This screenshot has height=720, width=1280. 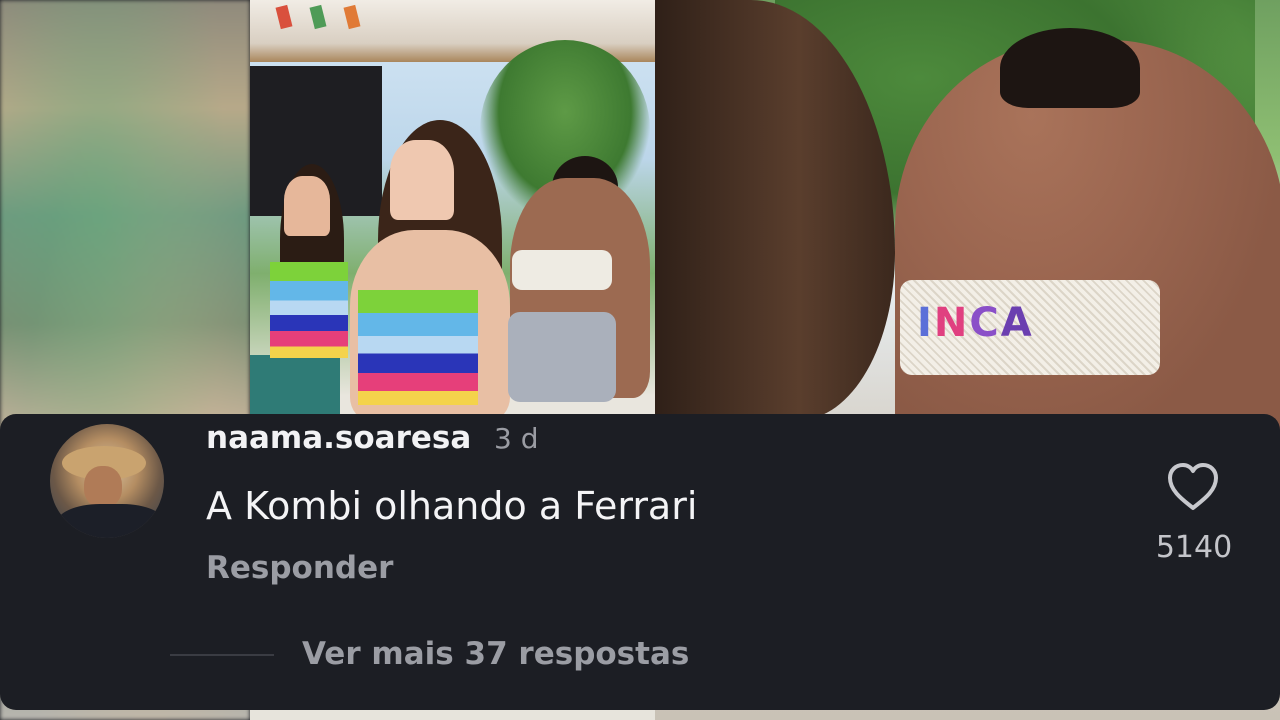 I want to click on shirt-shape, so click(x=110, y=521).